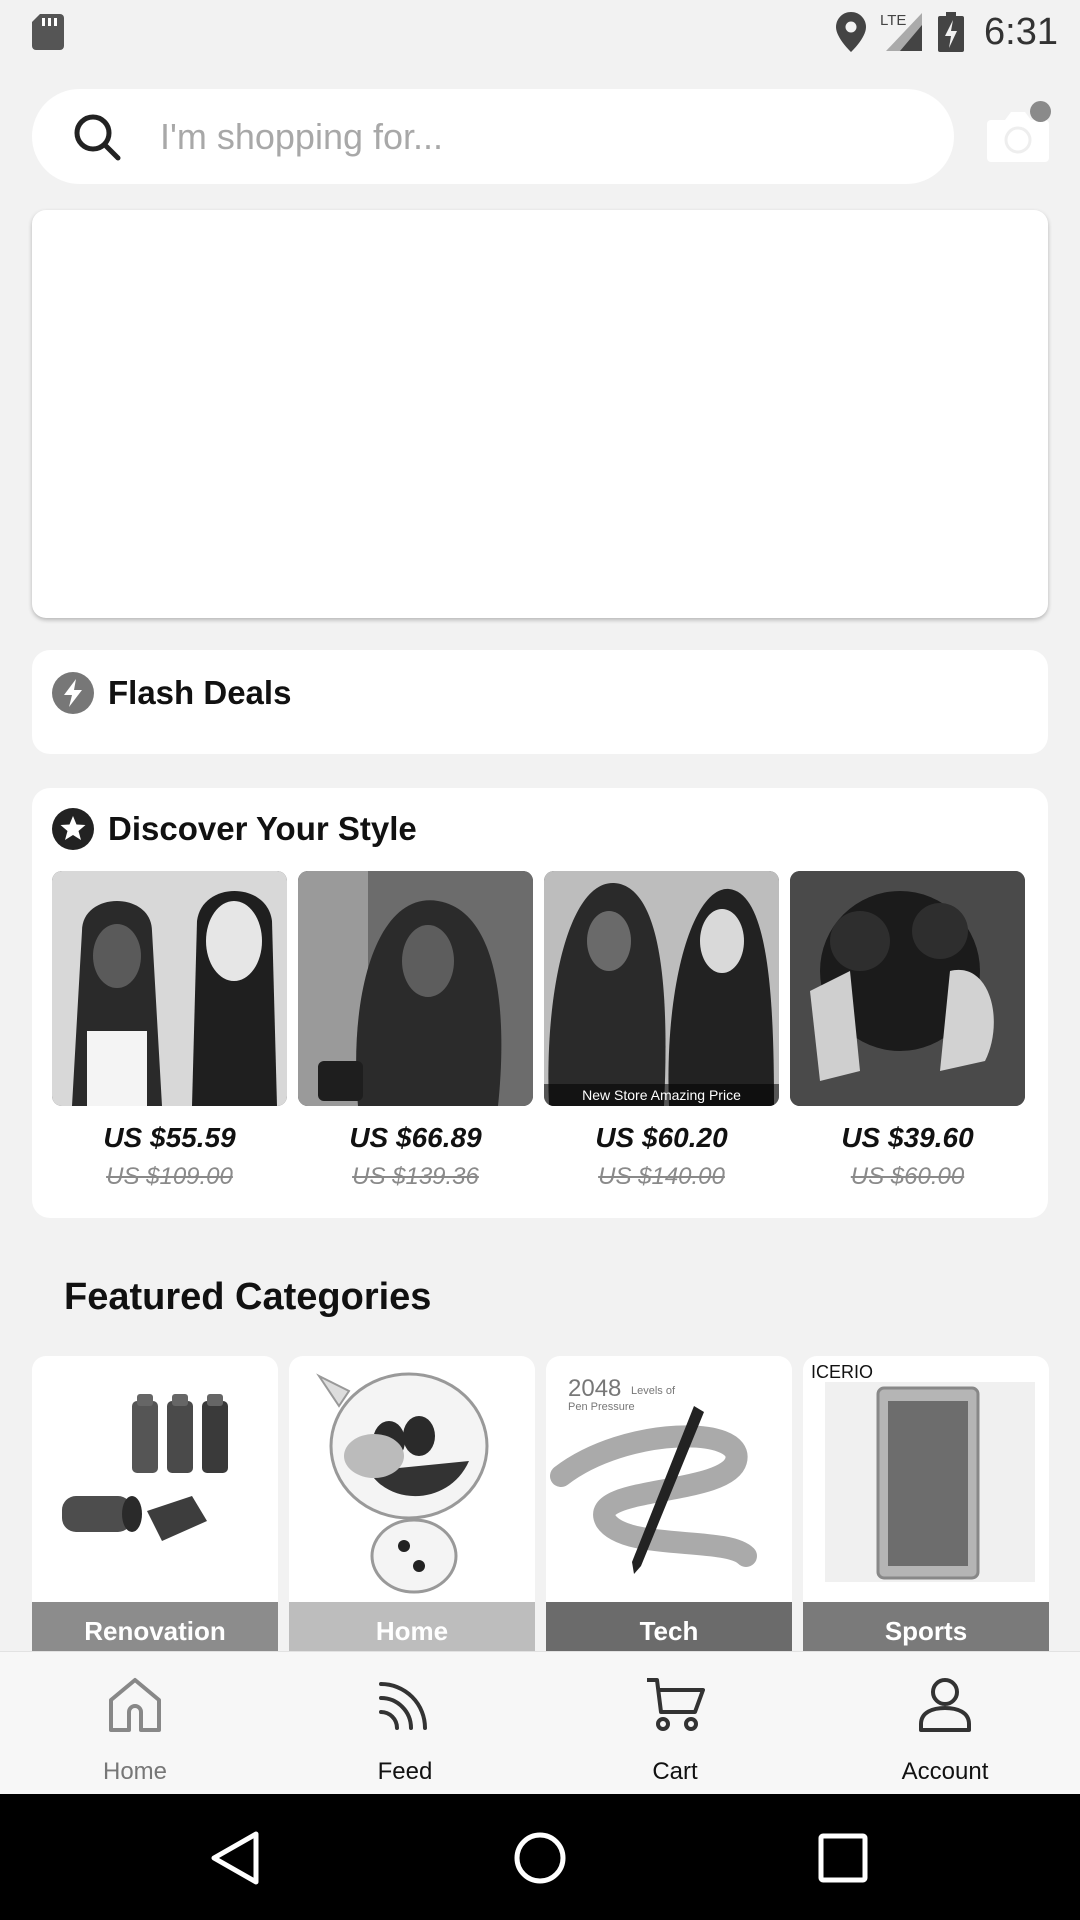  I want to click on nav-feed: Feed, so click(405, 1723).